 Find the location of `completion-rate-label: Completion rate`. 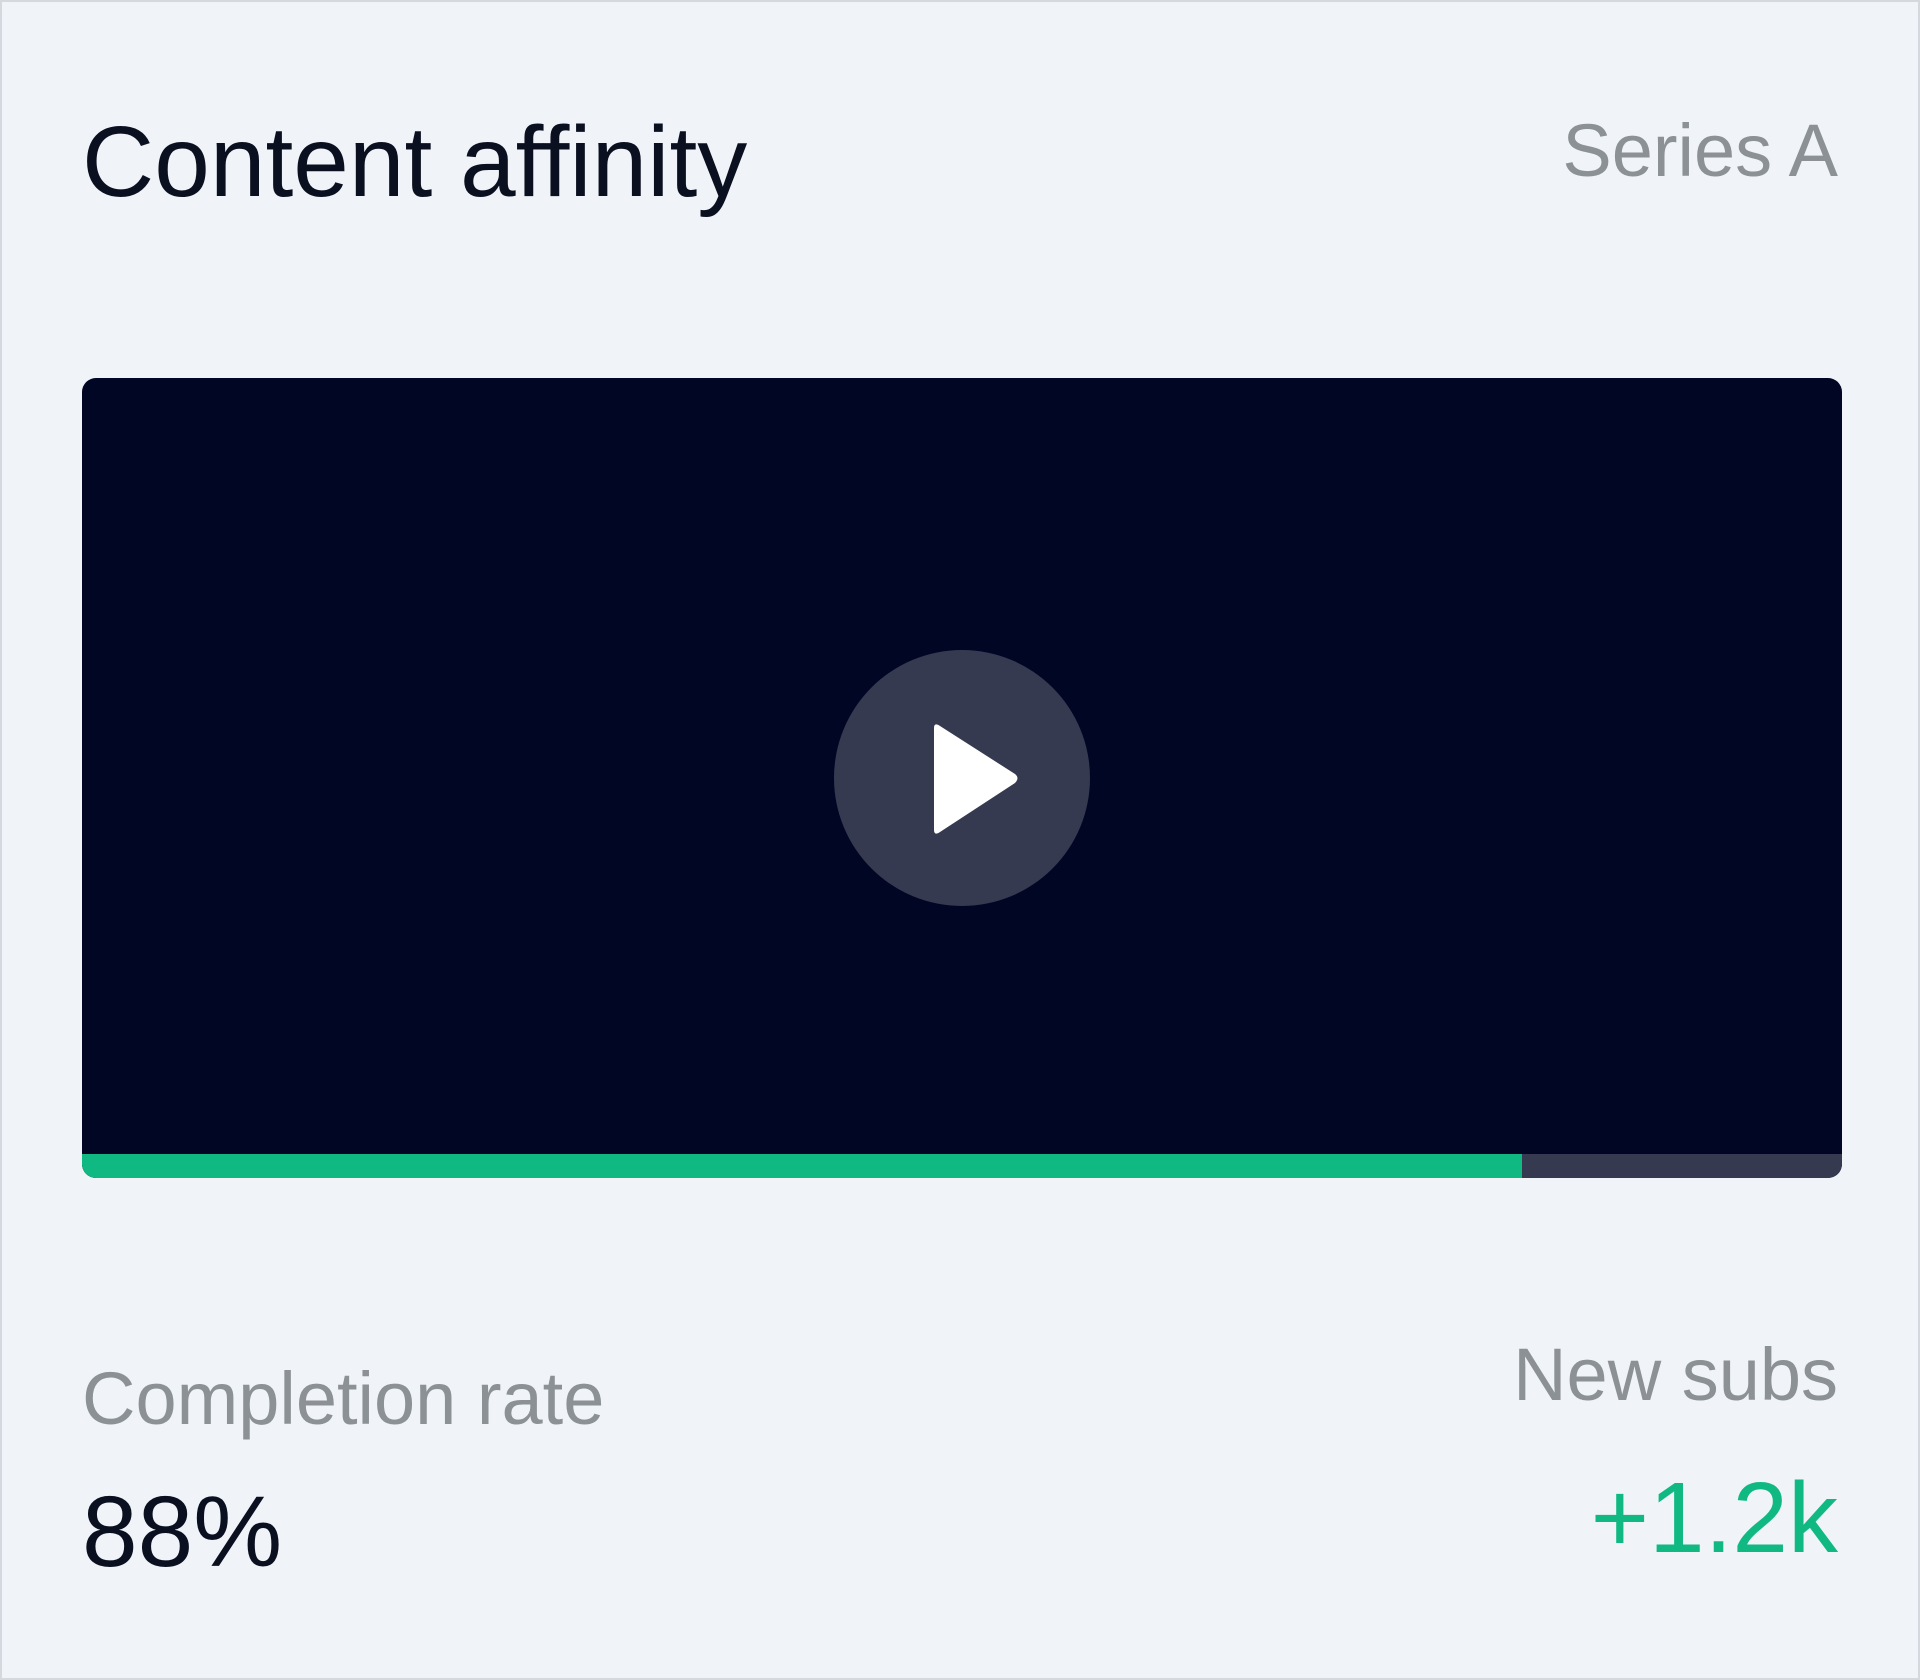

completion-rate-label: Completion rate is located at coordinates (343, 1398).